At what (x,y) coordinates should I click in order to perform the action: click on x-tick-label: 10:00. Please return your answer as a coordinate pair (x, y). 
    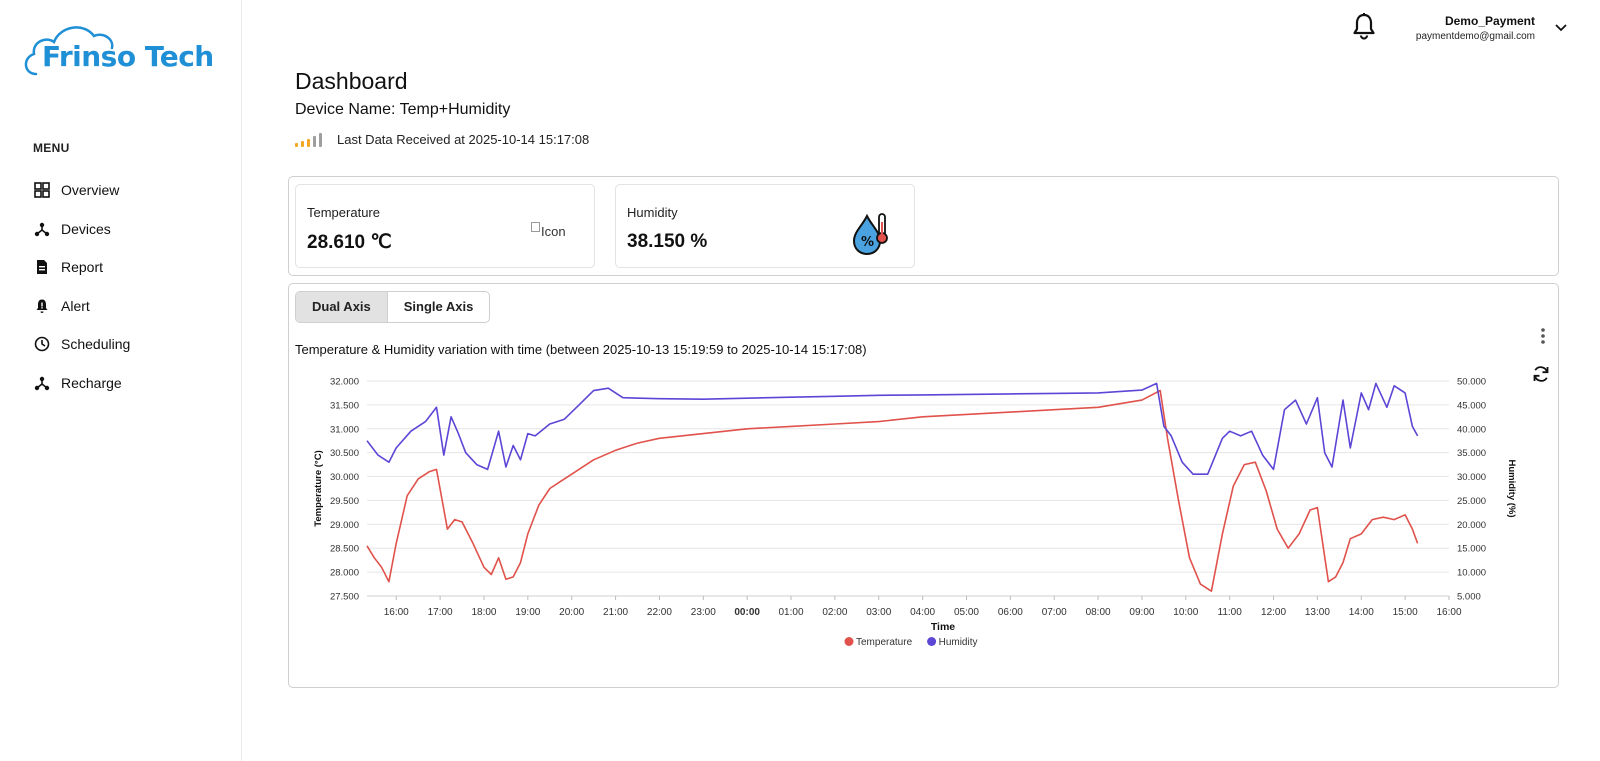
    Looking at the image, I should click on (1185, 612).